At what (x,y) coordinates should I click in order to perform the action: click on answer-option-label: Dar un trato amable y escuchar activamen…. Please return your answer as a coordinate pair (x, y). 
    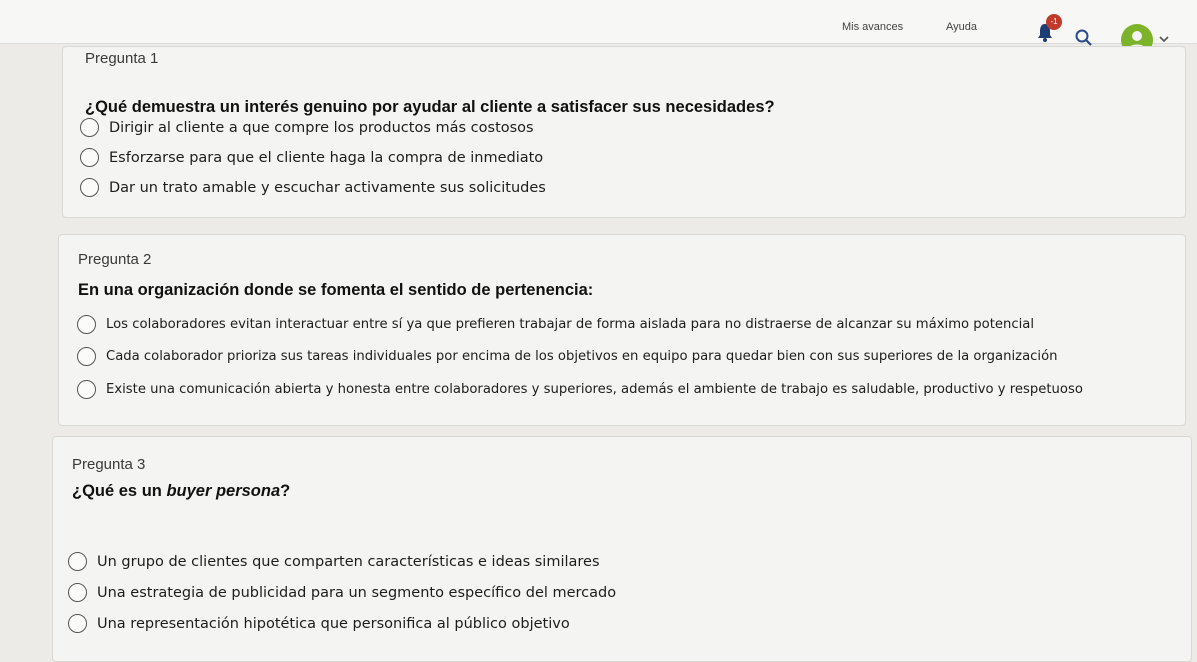
    Looking at the image, I should click on (327, 187).